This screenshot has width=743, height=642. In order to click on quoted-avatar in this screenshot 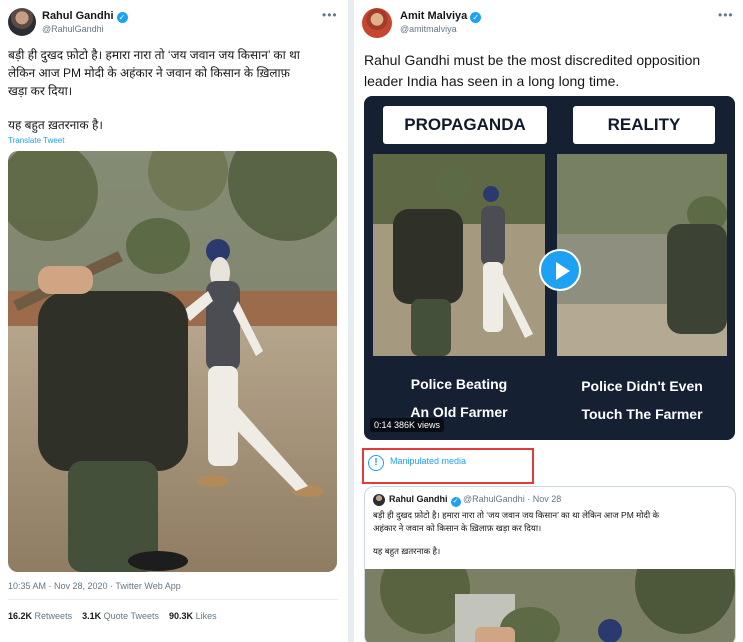, I will do `click(379, 500)`.